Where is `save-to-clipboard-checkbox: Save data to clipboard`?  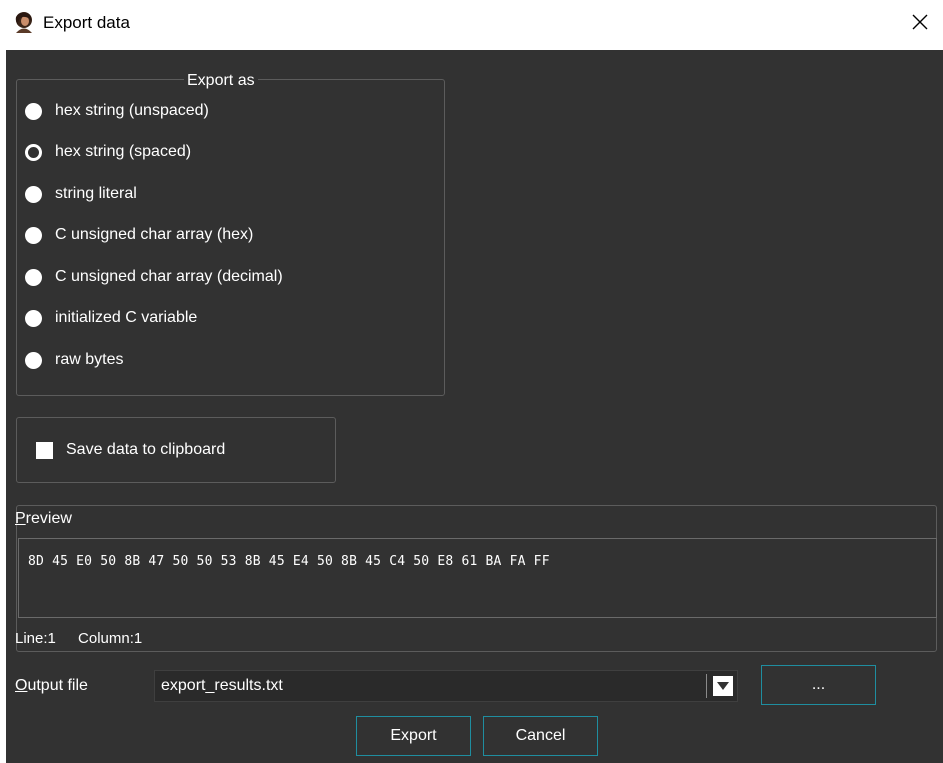
save-to-clipboard-checkbox: Save data to clipboard is located at coordinates (130, 450).